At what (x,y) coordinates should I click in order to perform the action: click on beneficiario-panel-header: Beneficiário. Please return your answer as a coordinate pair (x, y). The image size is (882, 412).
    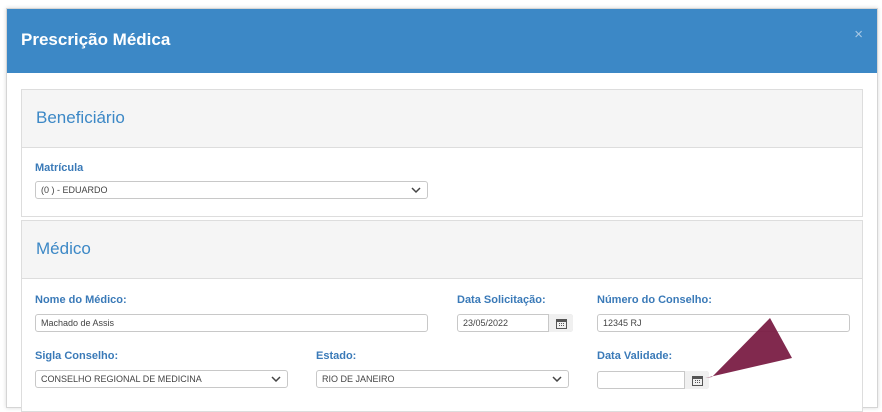
    Looking at the image, I should click on (442, 119).